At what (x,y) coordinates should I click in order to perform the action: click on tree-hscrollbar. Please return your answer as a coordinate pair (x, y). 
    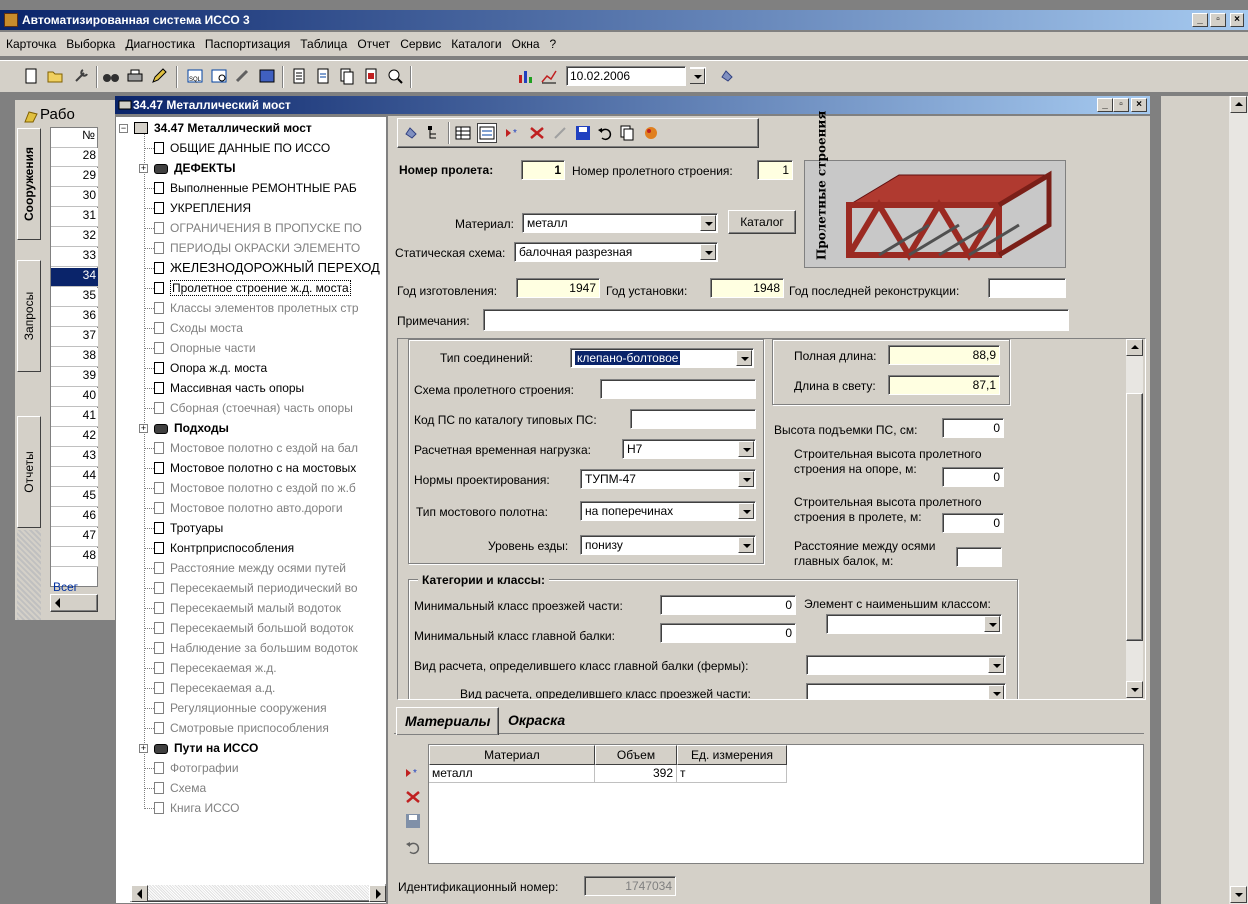
    Looking at the image, I should click on (258, 893).